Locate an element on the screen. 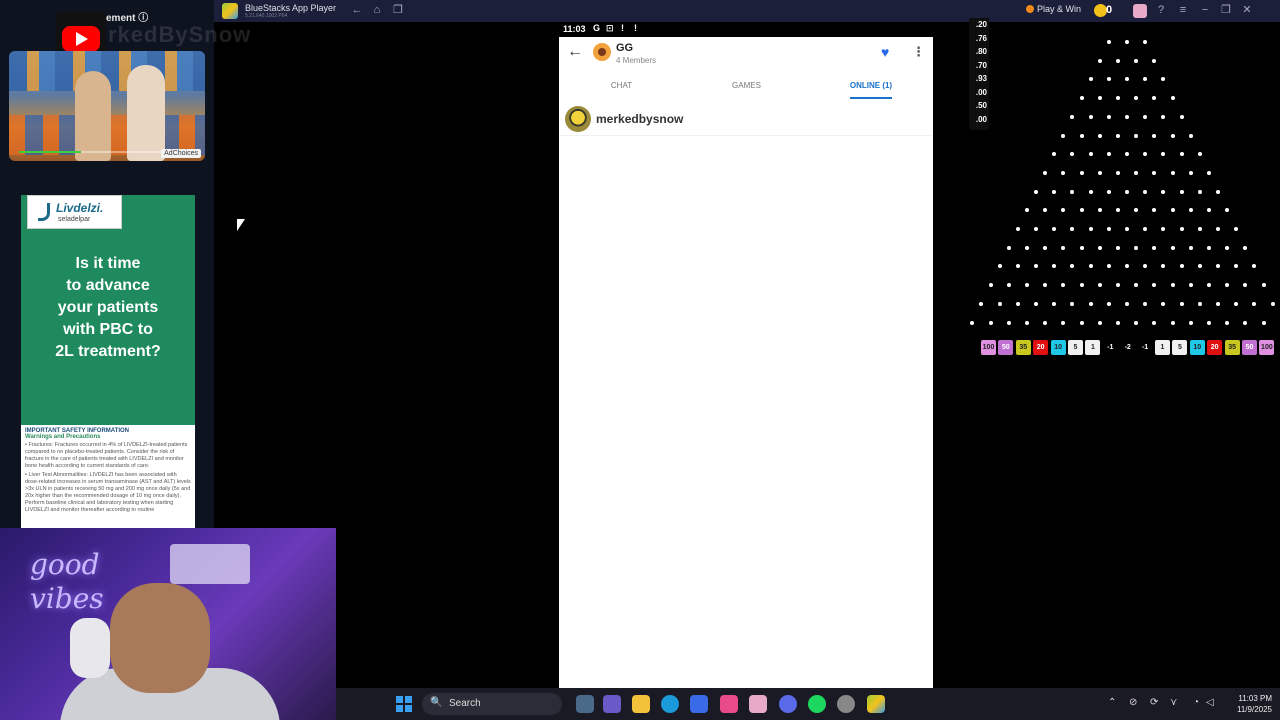  app-icon is located at coordinates (758, 704).